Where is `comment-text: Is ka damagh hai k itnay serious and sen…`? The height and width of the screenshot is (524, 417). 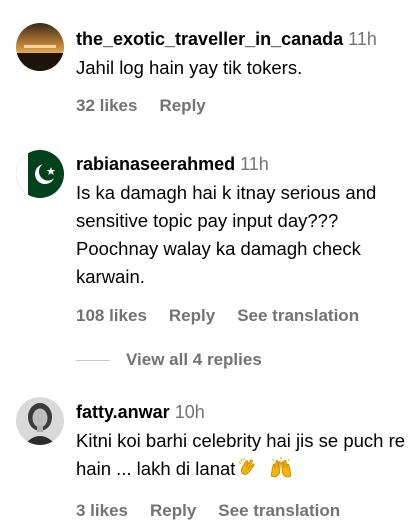 comment-text: Is ka damagh hai k itnay serious and sen… is located at coordinates (226, 234).